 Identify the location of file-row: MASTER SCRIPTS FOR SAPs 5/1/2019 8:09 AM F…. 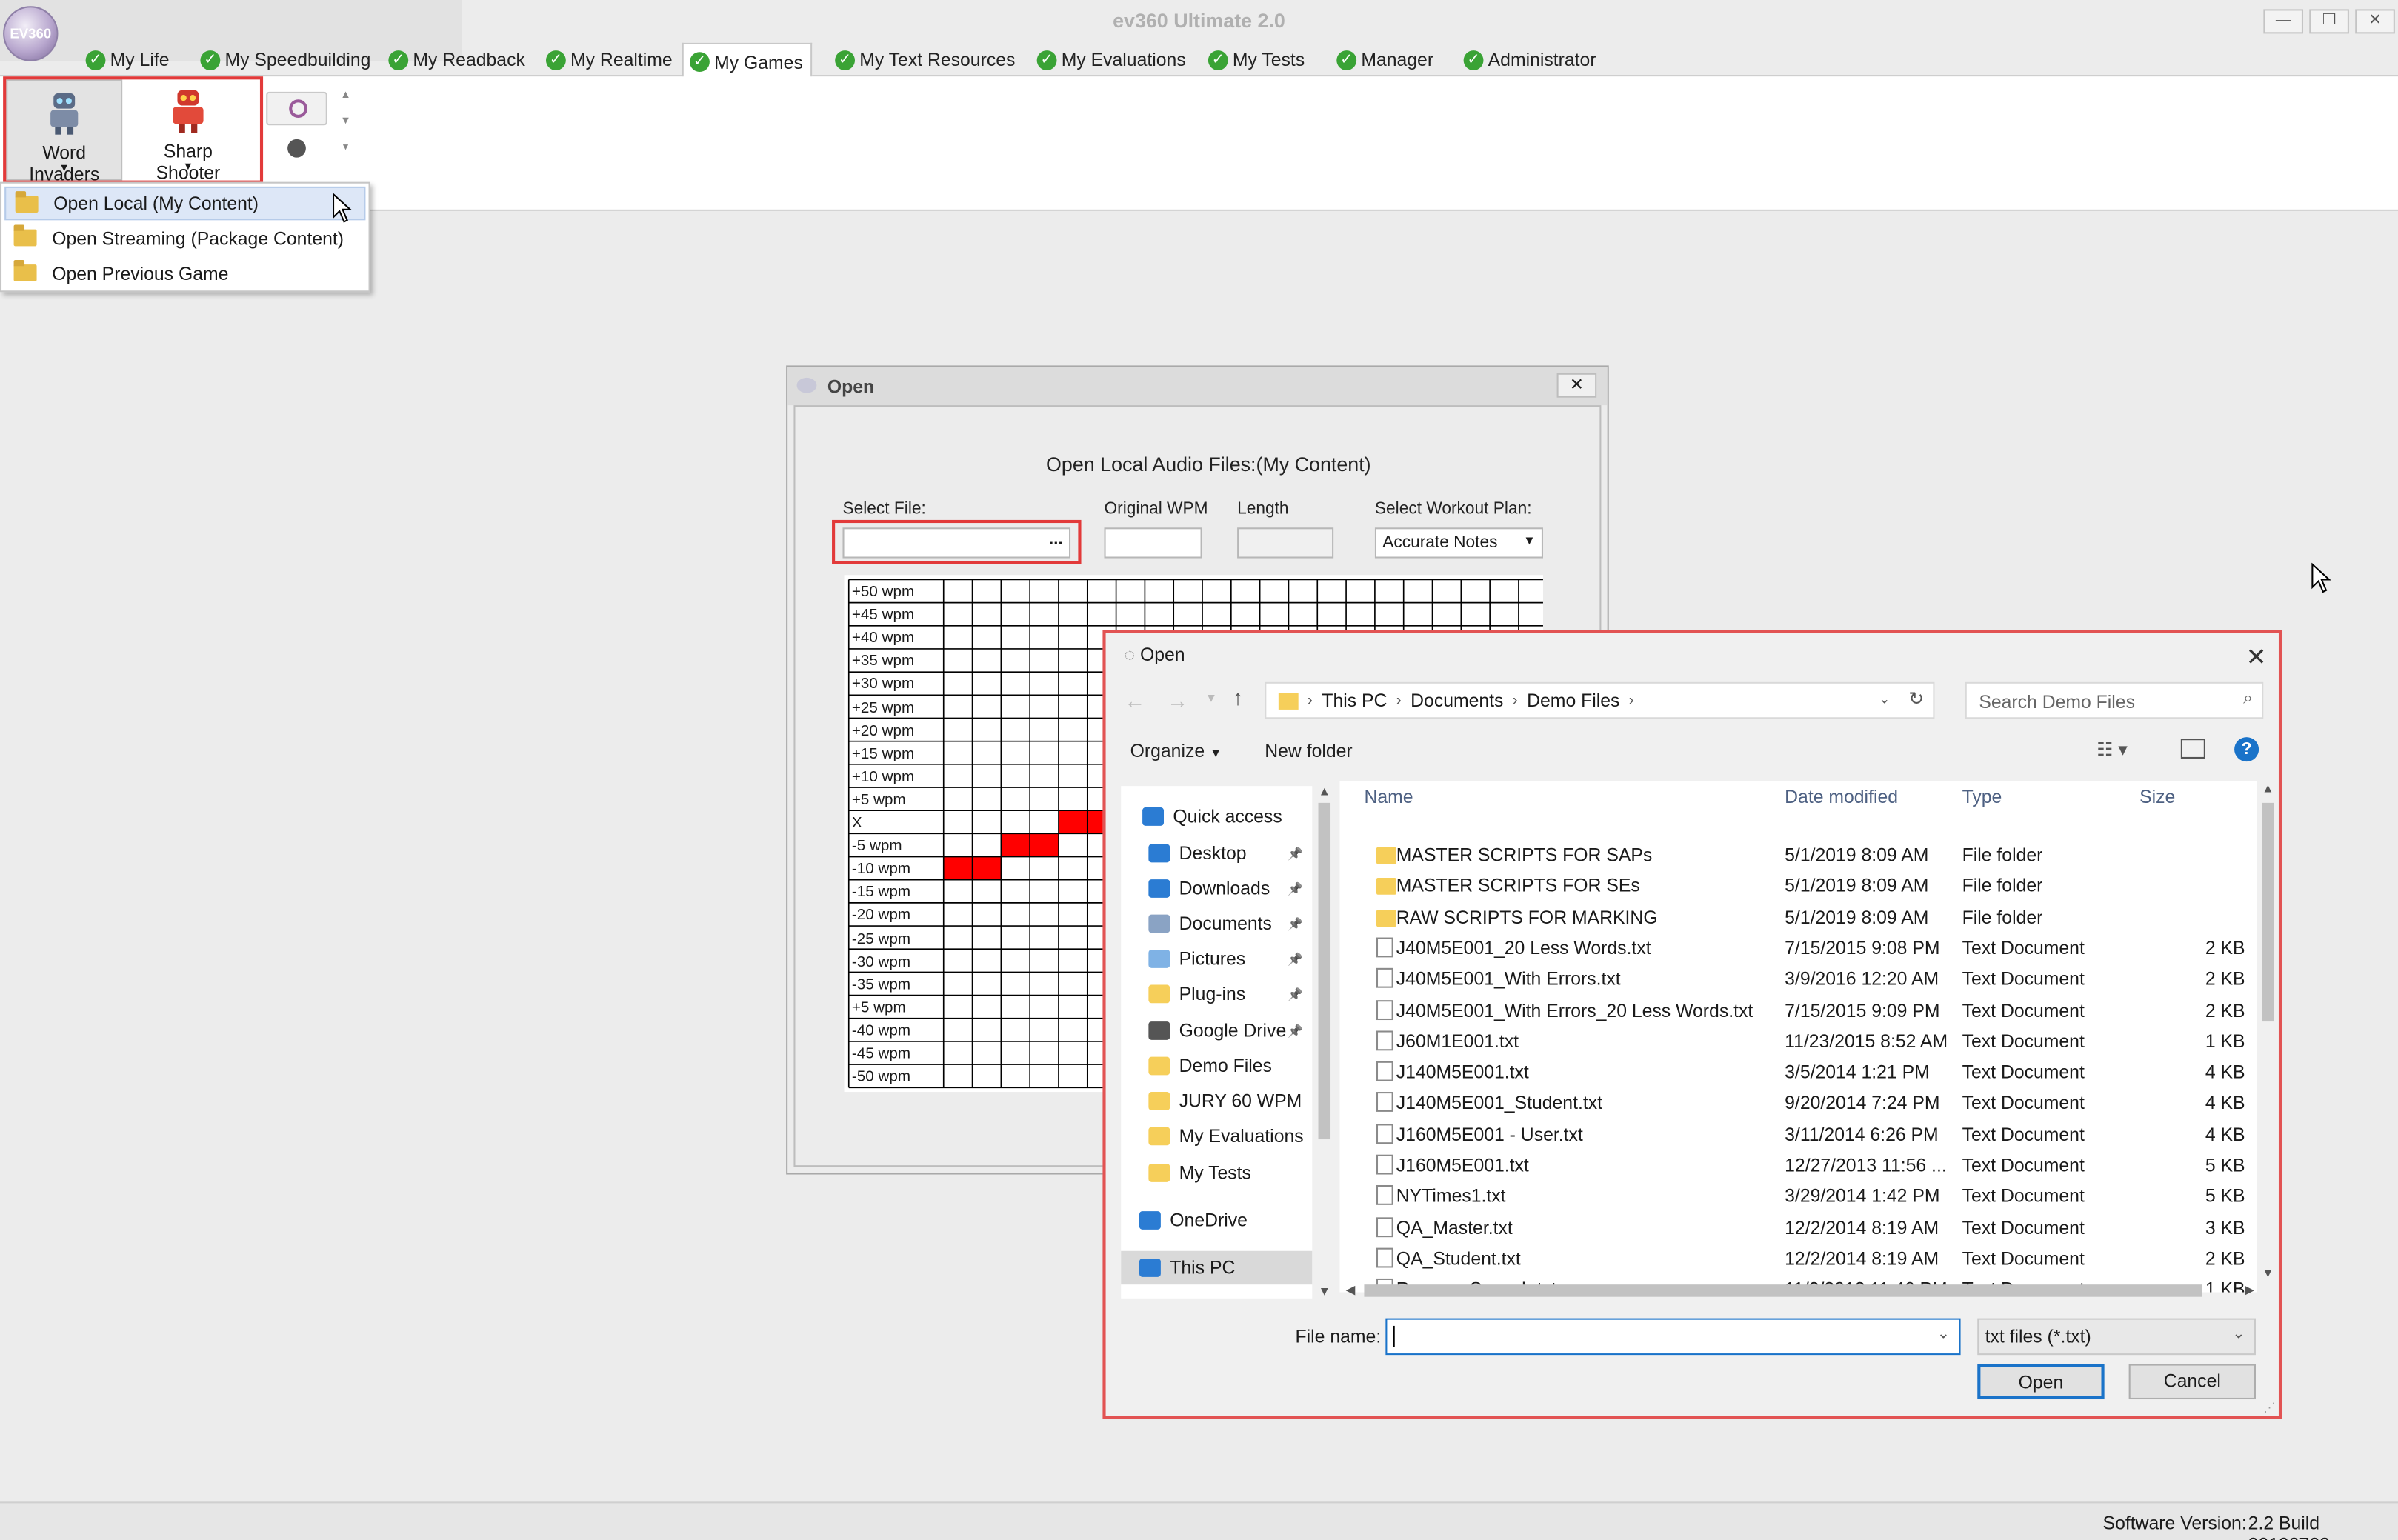
(1798, 854).